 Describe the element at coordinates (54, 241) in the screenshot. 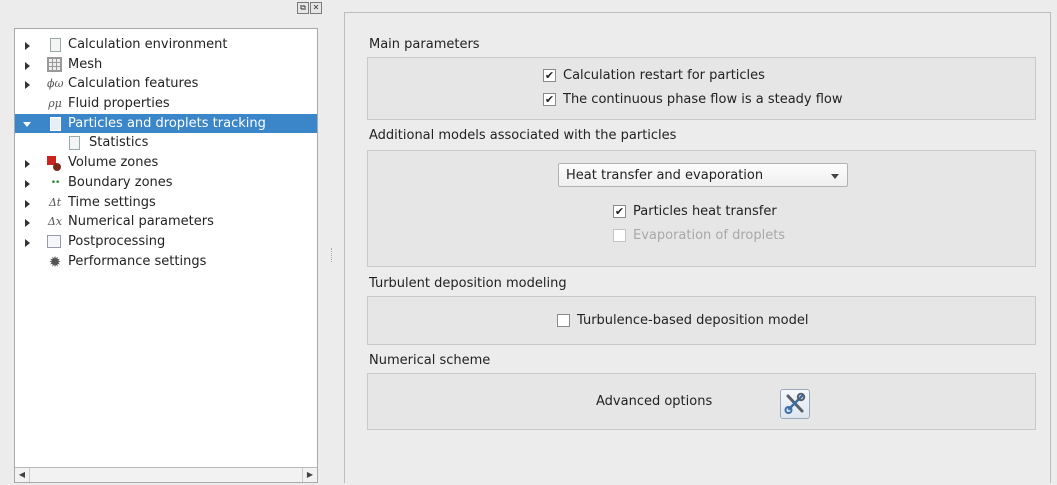

I see `postprocessing-icon` at that location.